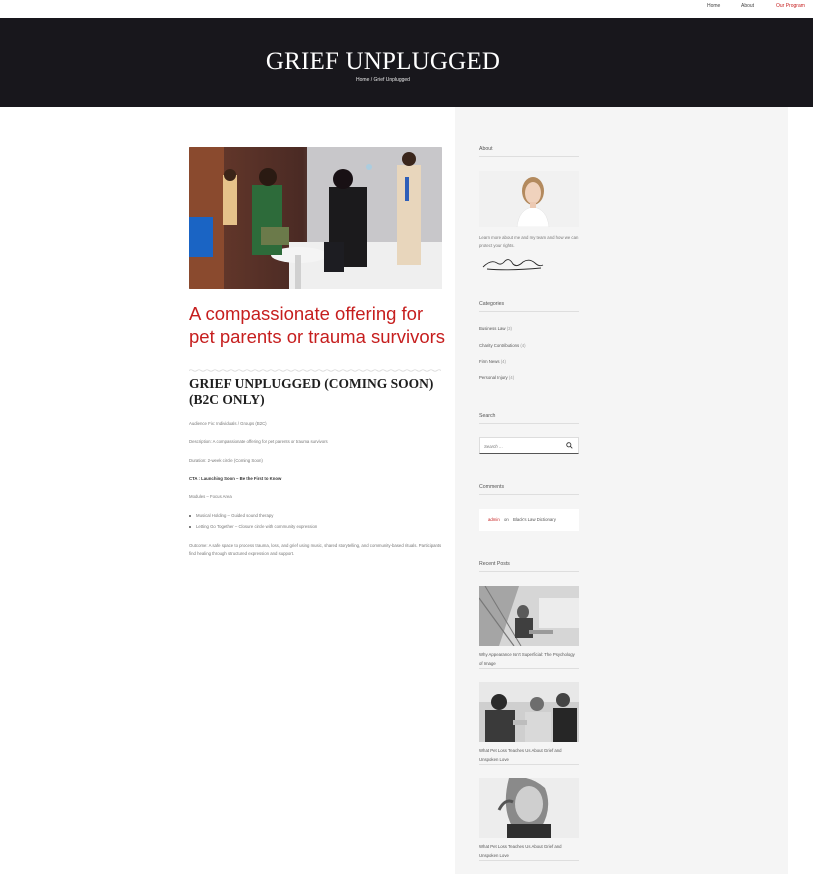 The height and width of the screenshot is (874, 813). What do you see at coordinates (747, 6) in the screenshot?
I see `nav-about-link: About` at bounding box center [747, 6].